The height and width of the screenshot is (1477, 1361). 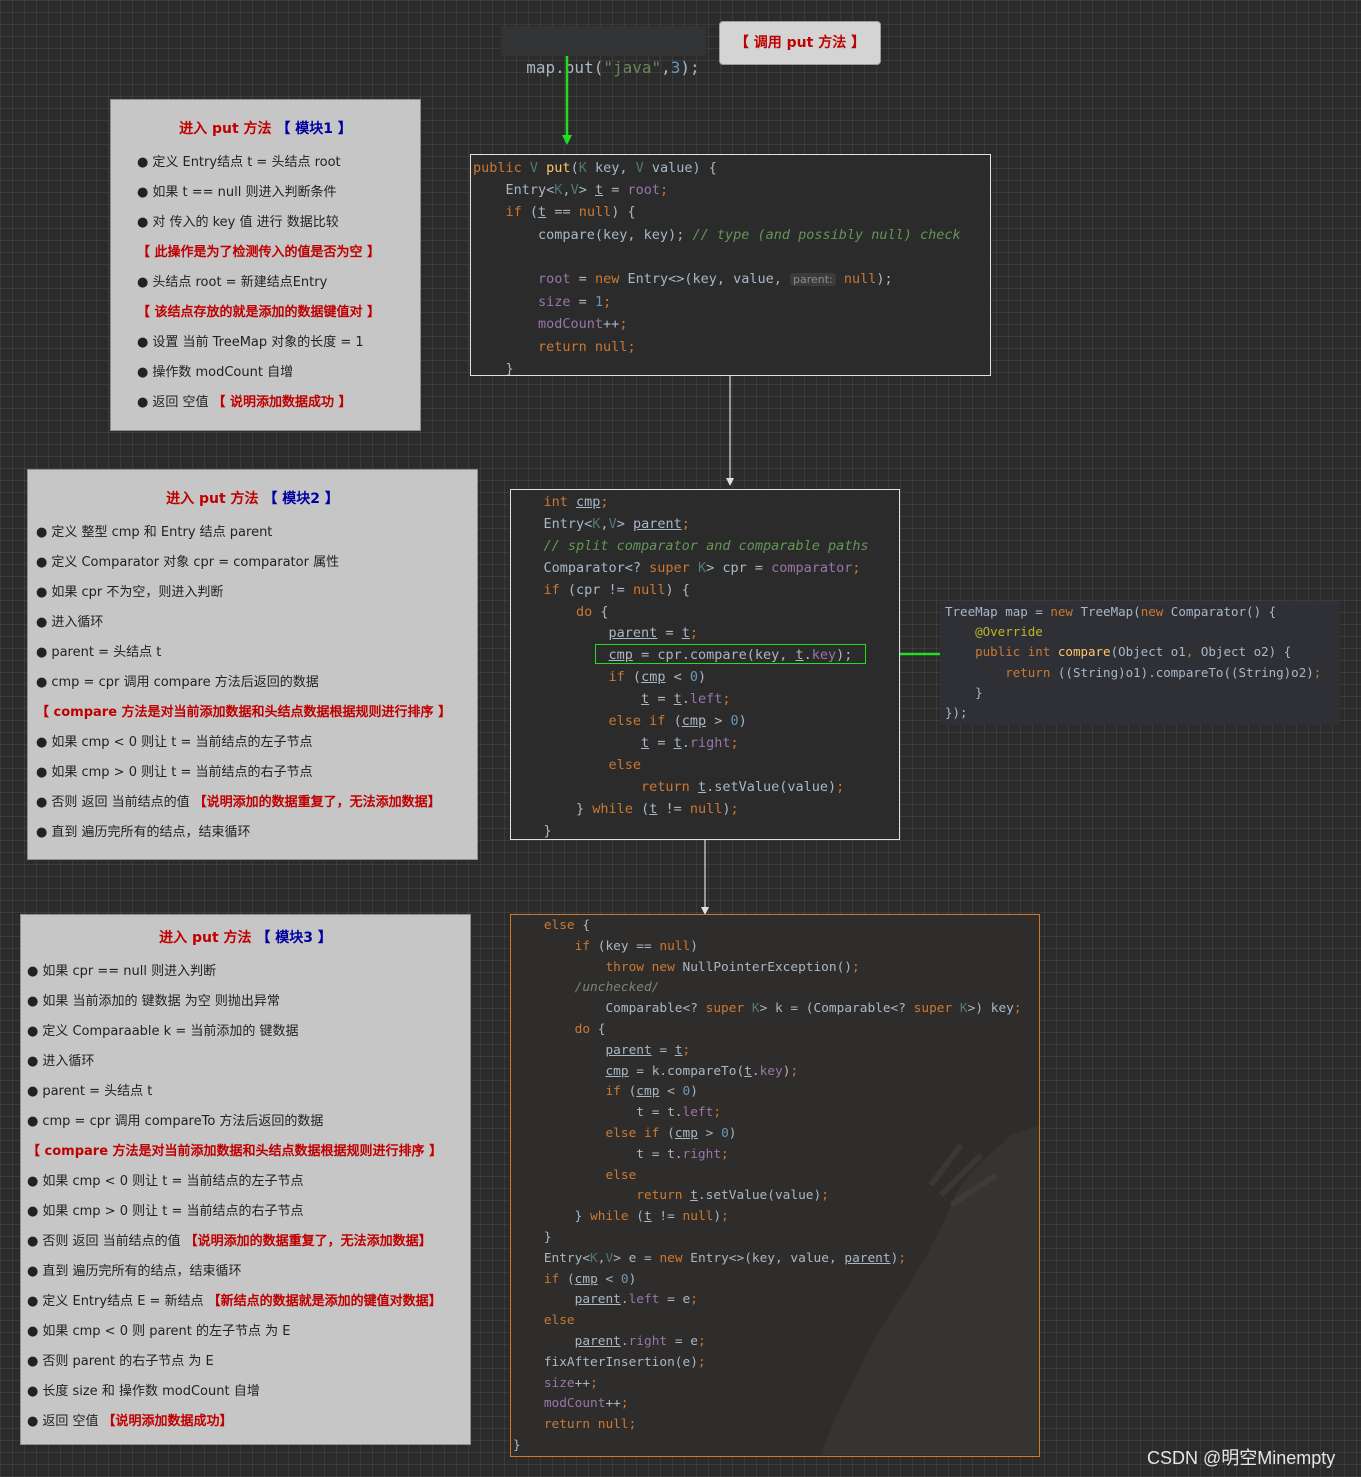 I want to click on note1-item: 【 该结点存放的就是添加的数据键值对 】, so click(x=278, y=313).